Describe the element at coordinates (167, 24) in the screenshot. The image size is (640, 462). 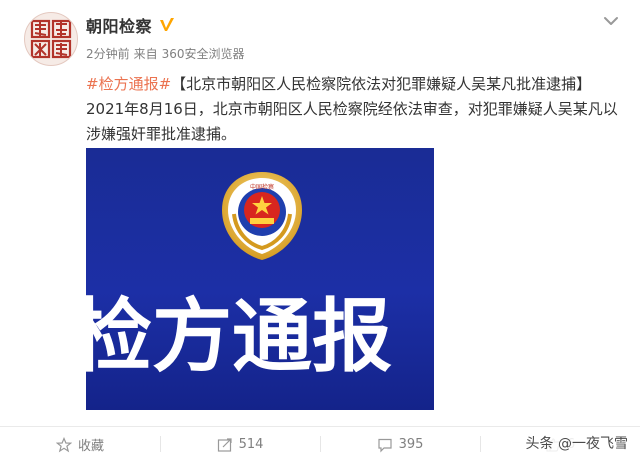
I see `verified-badge-icon` at that location.